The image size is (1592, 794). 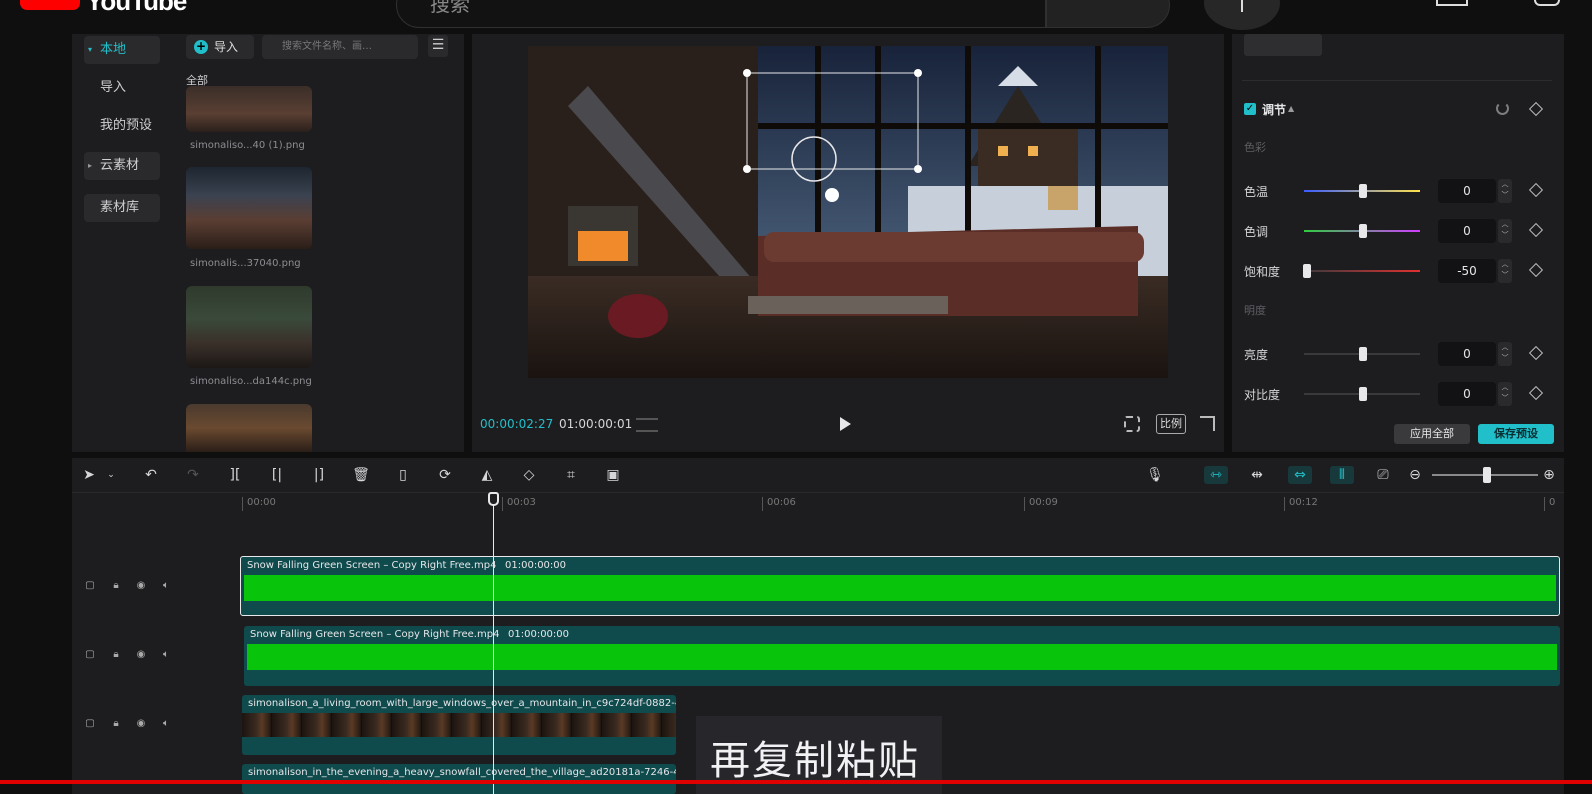 What do you see at coordinates (403, 475) in the screenshot?
I see `freeze-icon: ▯` at bounding box center [403, 475].